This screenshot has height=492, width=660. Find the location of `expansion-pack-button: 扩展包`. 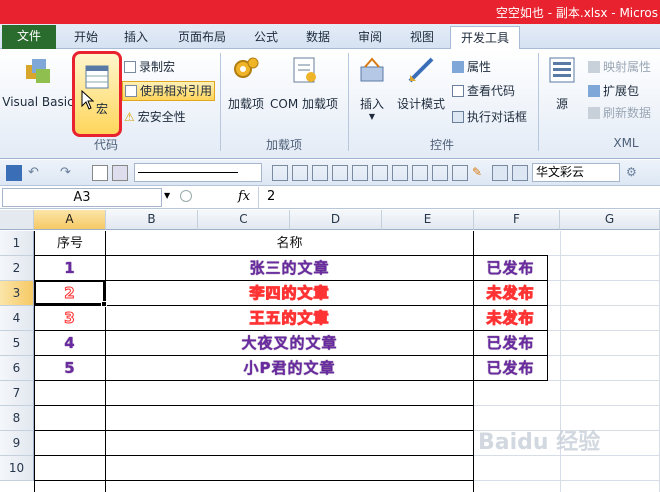

expansion-pack-button: 扩展包 is located at coordinates (613, 91).